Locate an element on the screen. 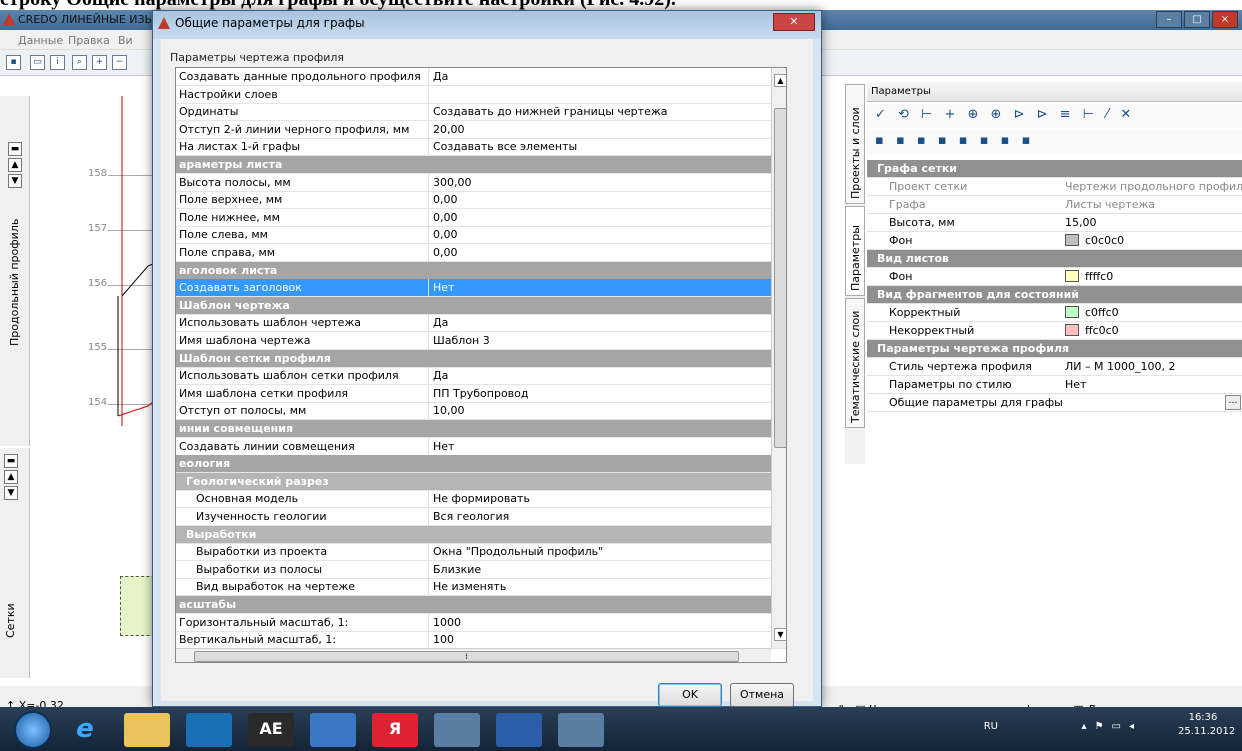 This screenshot has width=1242, height=751. menu-item-edit: Правка is located at coordinates (89, 40).